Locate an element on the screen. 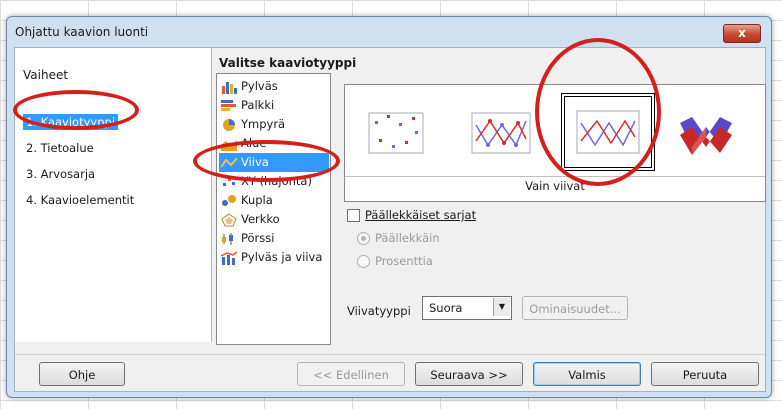 Image resolution: width=782 pixels, height=409 pixels. type-item-column-line: Pylväs ja viiva is located at coordinates (274, 257).